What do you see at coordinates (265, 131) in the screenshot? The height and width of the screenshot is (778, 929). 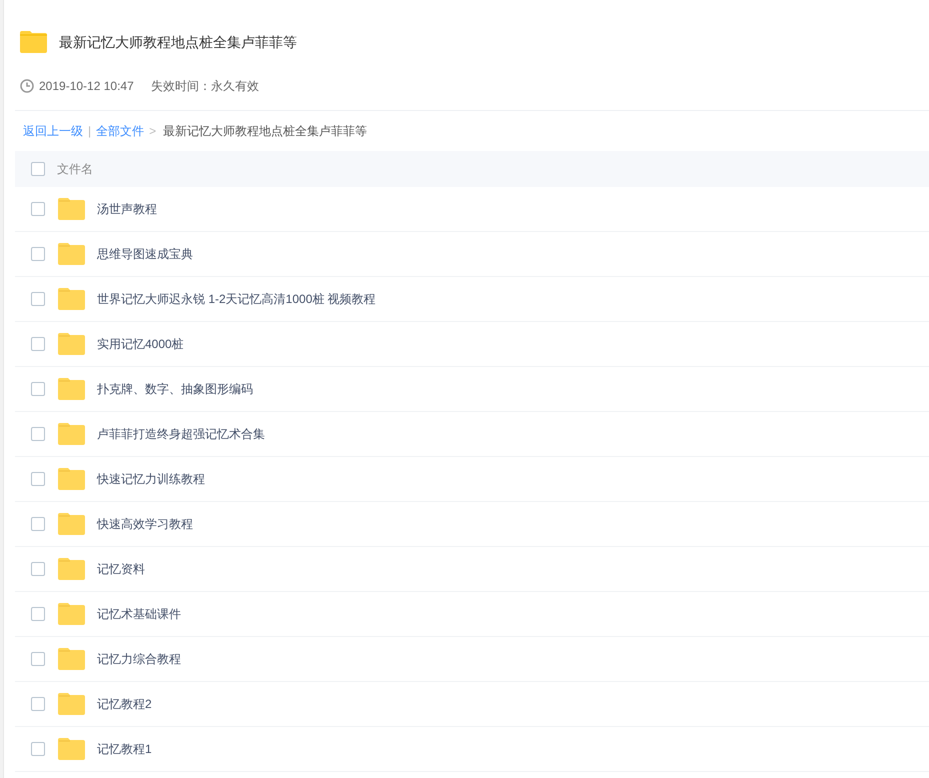 I see `current-folder: 最新记忆大师教程地点桩全集卢菲菲等` at bounding box center [265, 131].